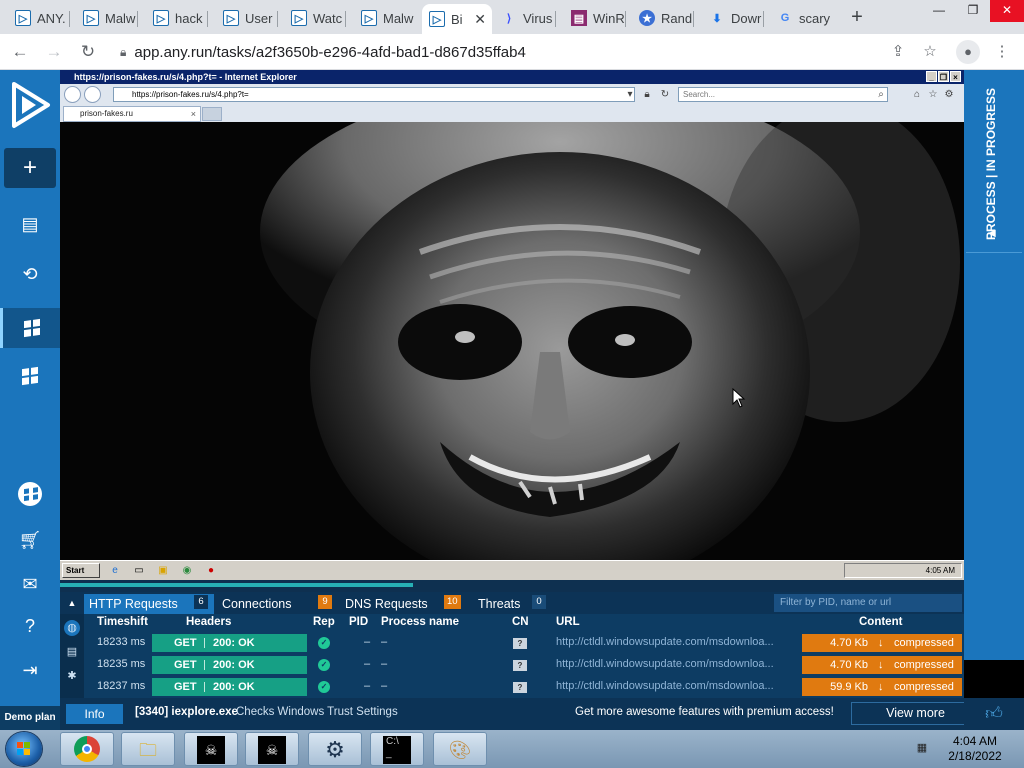 This screenshot has width=1024, height=768. I want to click on taskbar-cmd: C:\ _, so click(397, 749).